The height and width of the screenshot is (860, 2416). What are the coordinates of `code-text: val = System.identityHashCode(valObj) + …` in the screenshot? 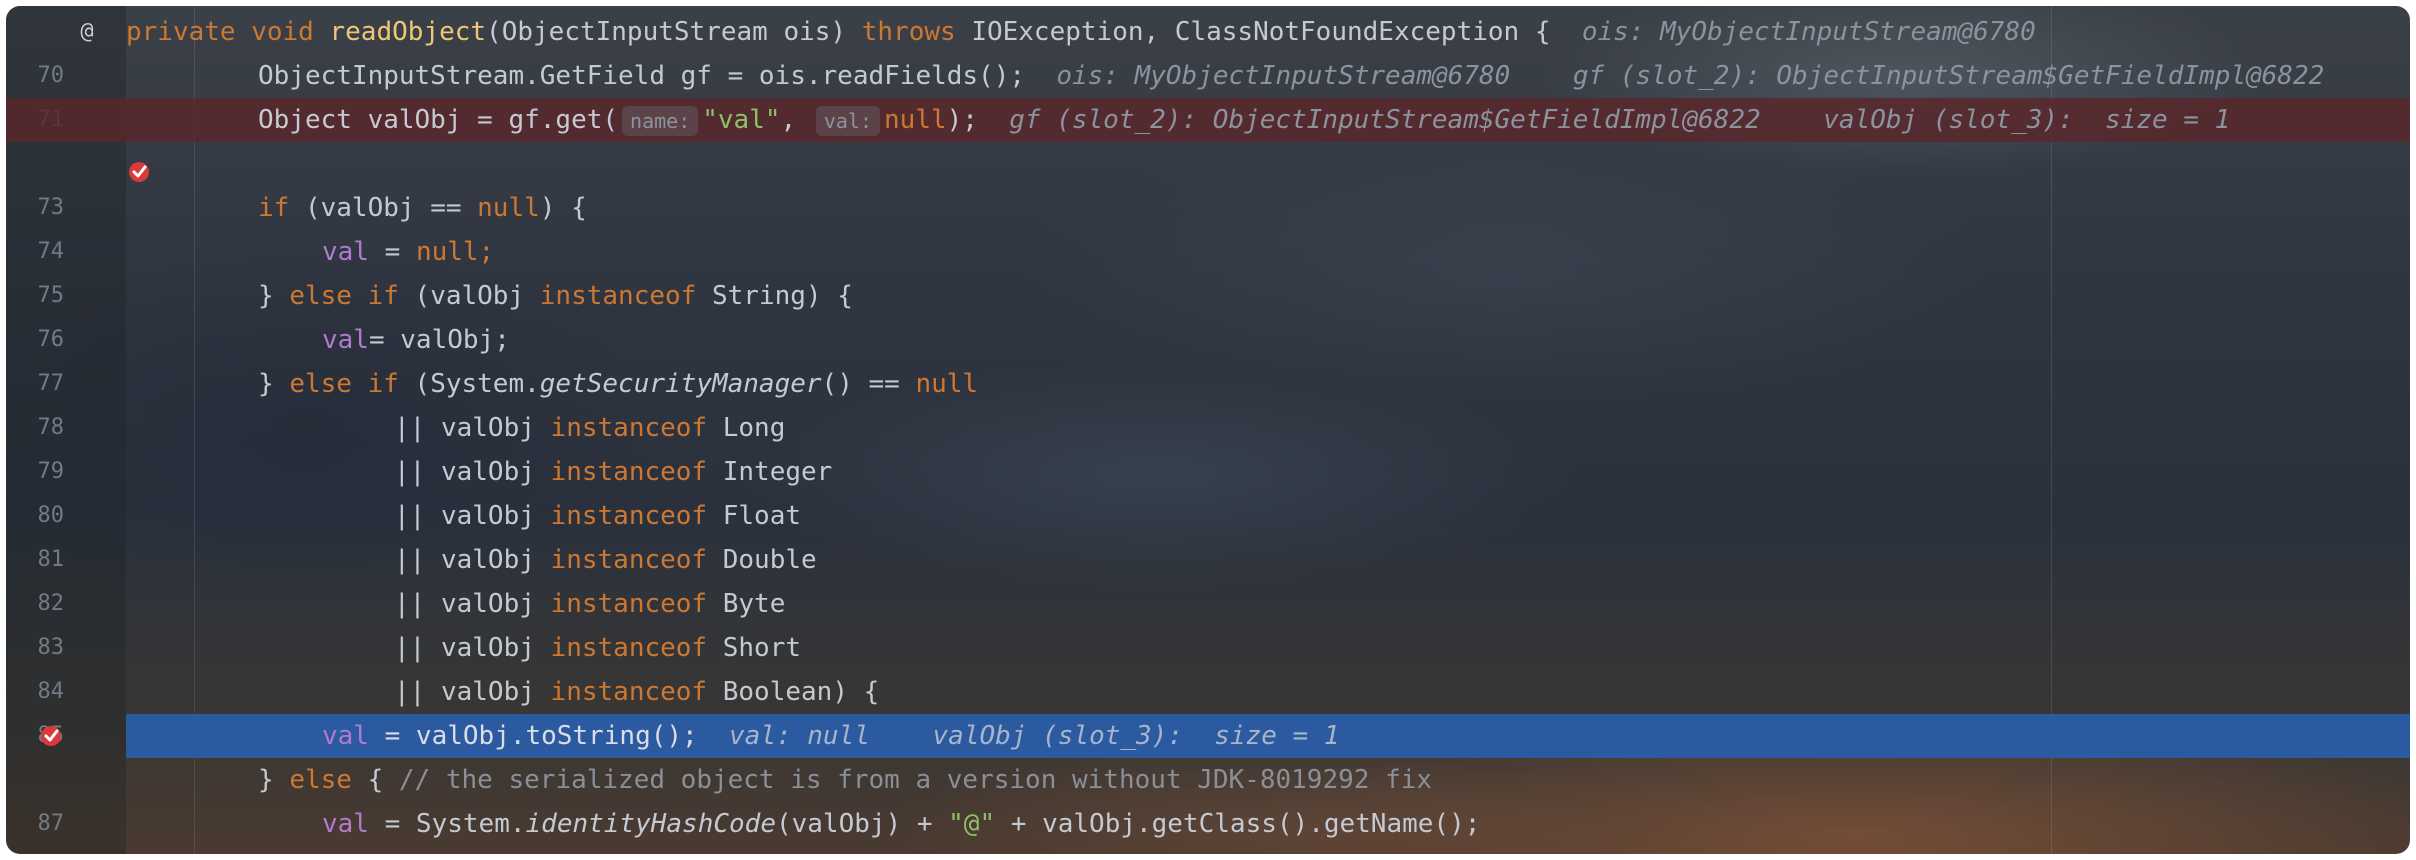 It's located at (901, 824).